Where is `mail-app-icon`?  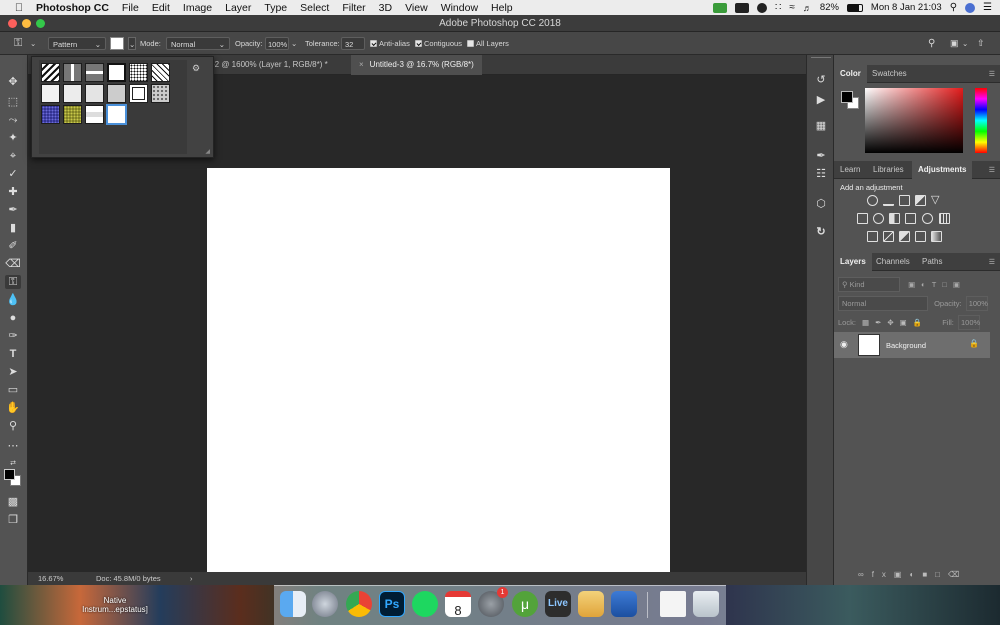
mail-app-icon is located at coordinates (624, 604).